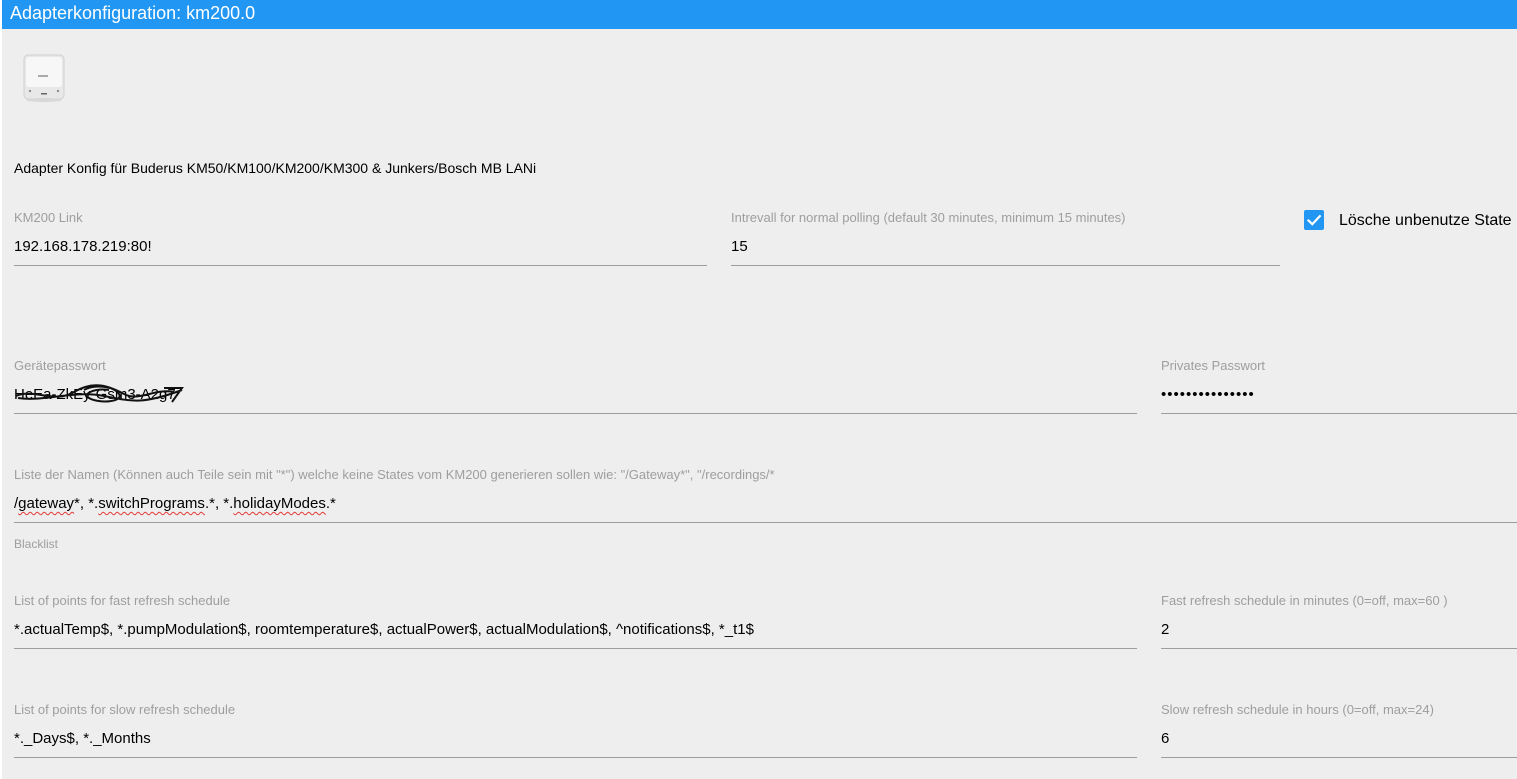 Image resolution: width=1517 pixels, height=779 pixels. What do you see at coordinates (133, 13) in the screenshot?
I see `window-title: Adapterkonfiguration: km200.0` at bounding box center [133, 13].